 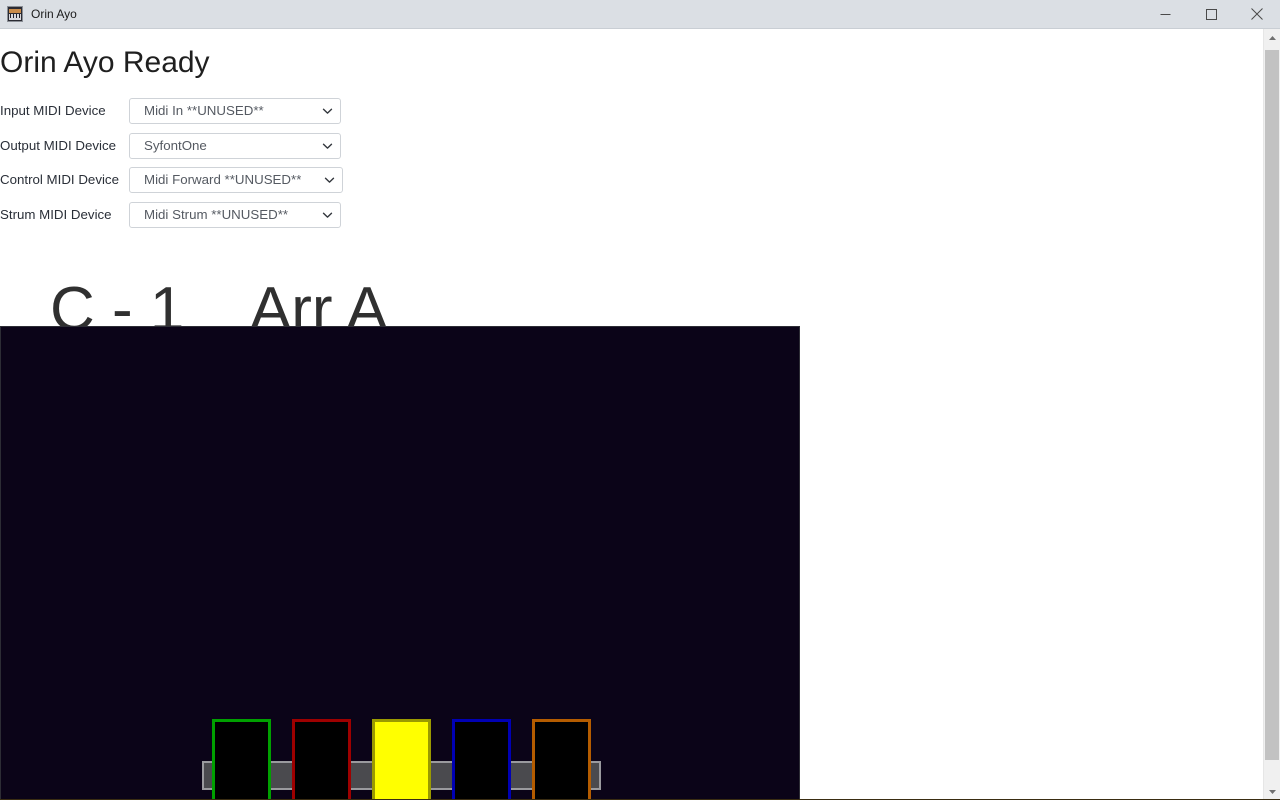 I want to click on close-button, so click(x=1257, y=14).